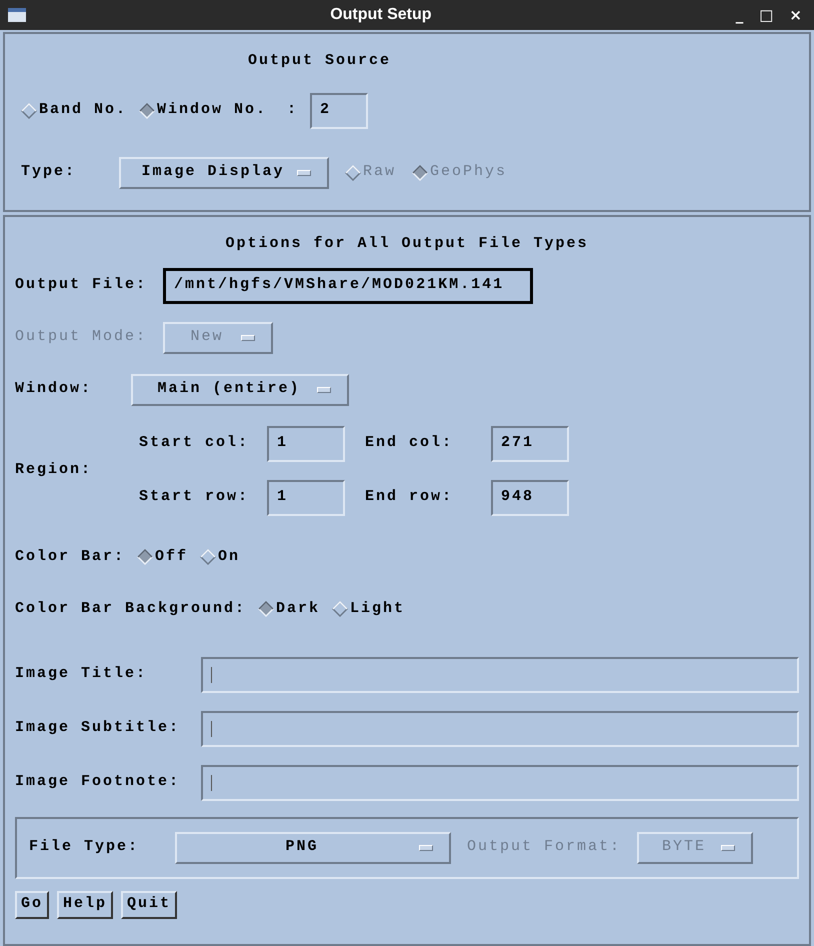 The width and height of the screenshot is (814, 946). Describe the element at coordinates (49, 172) in the screenshot. I see `field-label: Type:` at that location.